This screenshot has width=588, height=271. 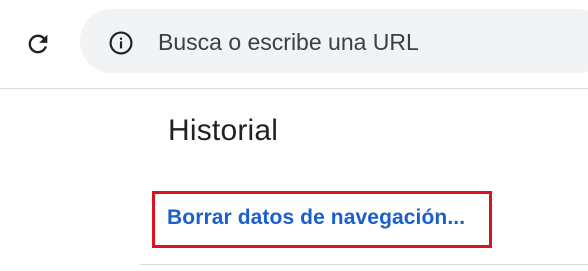 What do you see at coordinates (364, 264) in the screenshot?
I see `content-divider` at bounding box center [364, 264].